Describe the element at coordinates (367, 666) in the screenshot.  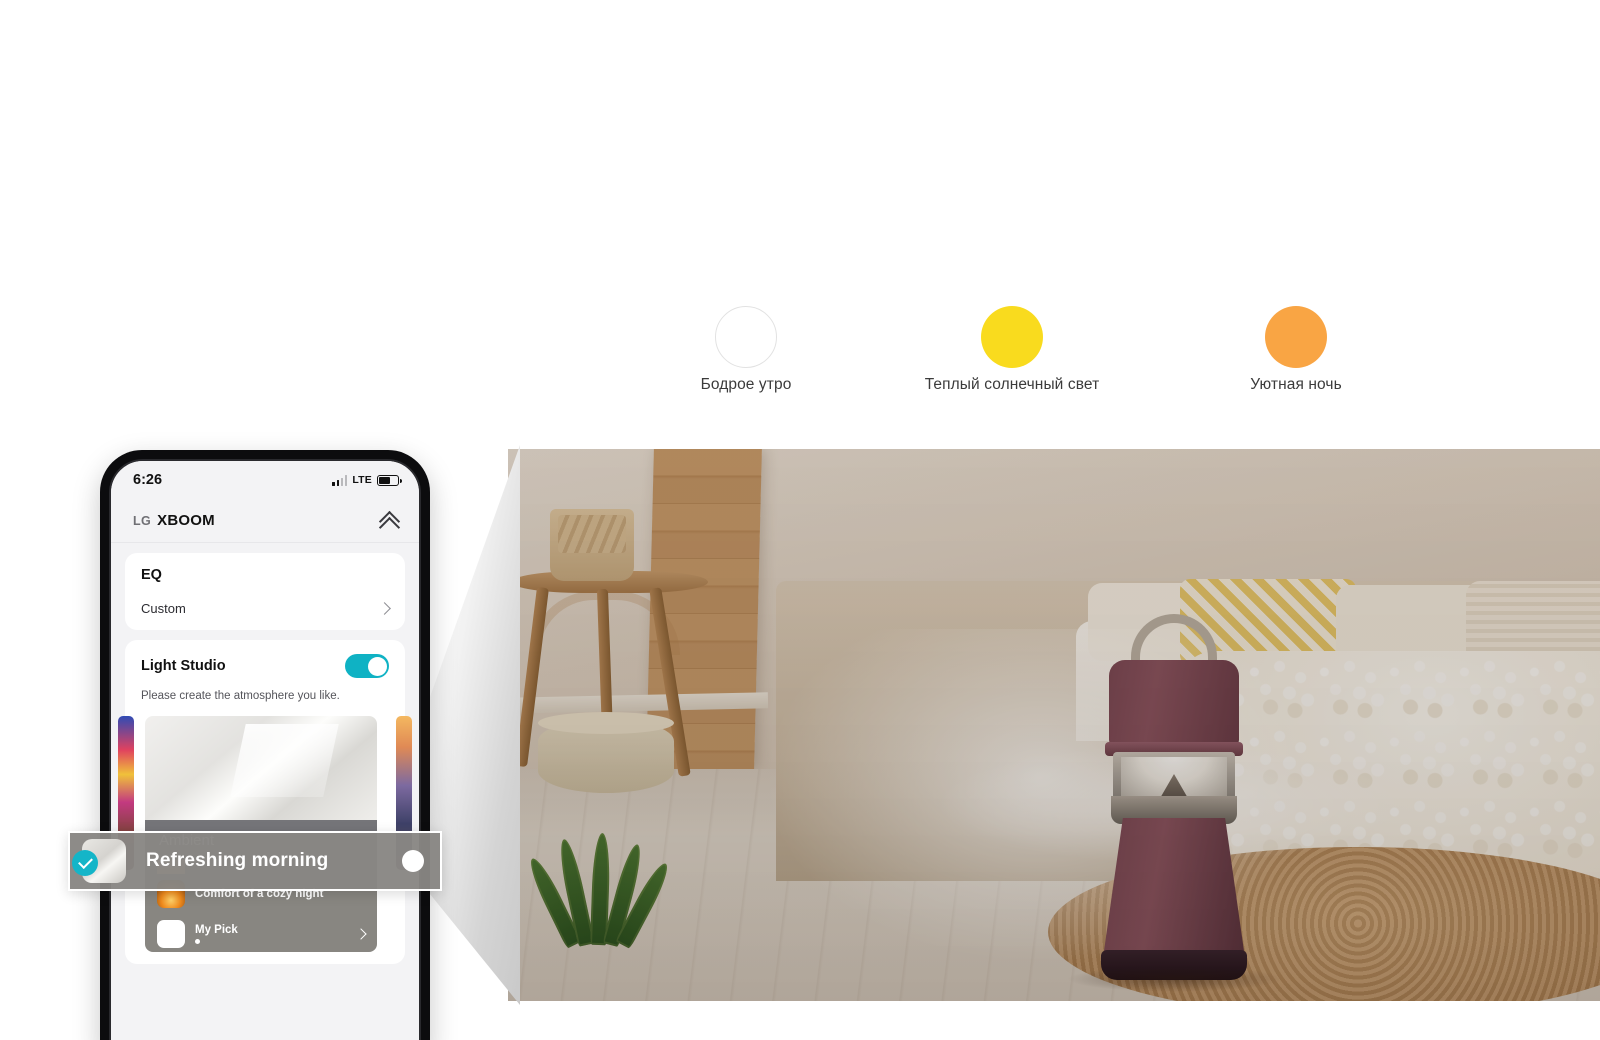
I see `light-studio-toggle` at that location.